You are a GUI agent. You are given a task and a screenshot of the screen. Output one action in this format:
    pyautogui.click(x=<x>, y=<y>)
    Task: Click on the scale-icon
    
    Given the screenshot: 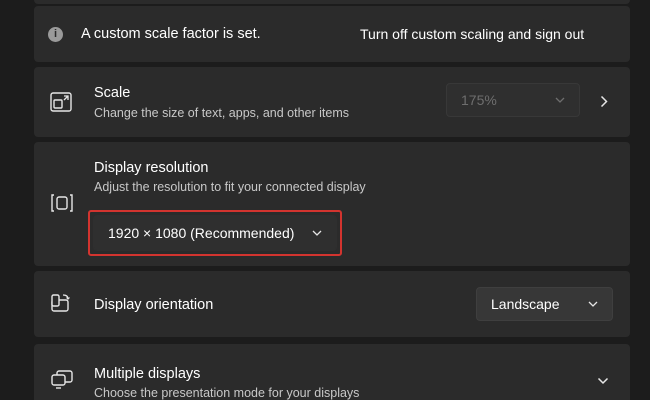 What is the action you would take?
    pyautogui.click(x=61, y=102)
    